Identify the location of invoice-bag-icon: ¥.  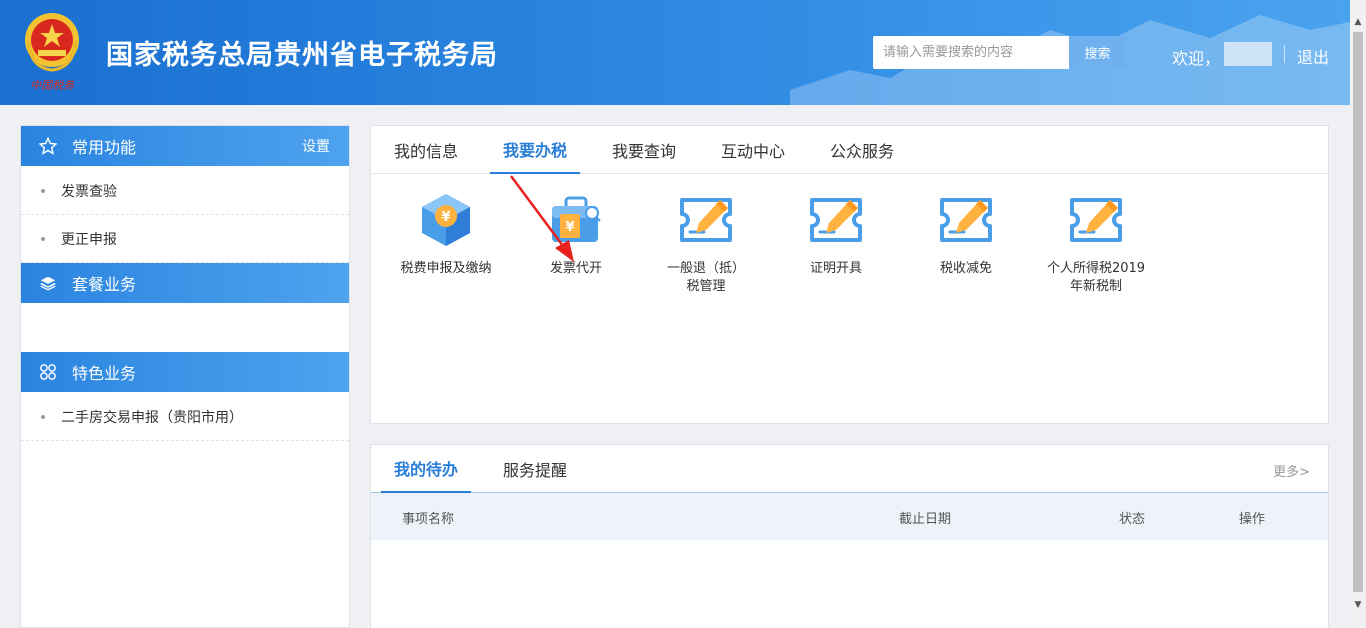
(576, 219).